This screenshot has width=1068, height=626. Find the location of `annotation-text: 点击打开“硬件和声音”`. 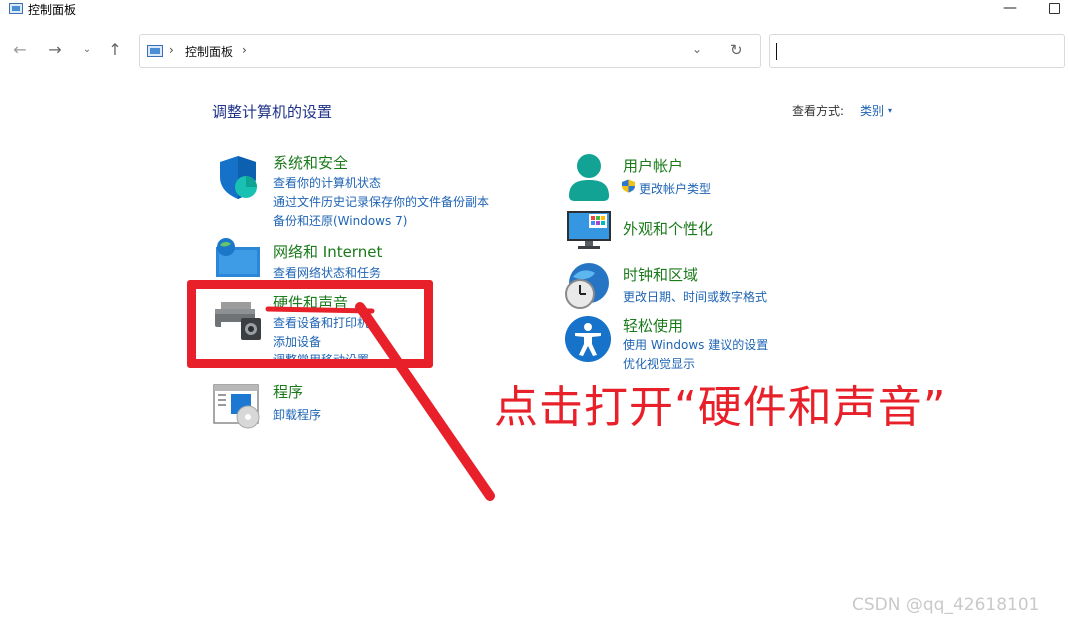

annotation-text: 点击打开“硬件和声音” is located at coordinates (720, 407).